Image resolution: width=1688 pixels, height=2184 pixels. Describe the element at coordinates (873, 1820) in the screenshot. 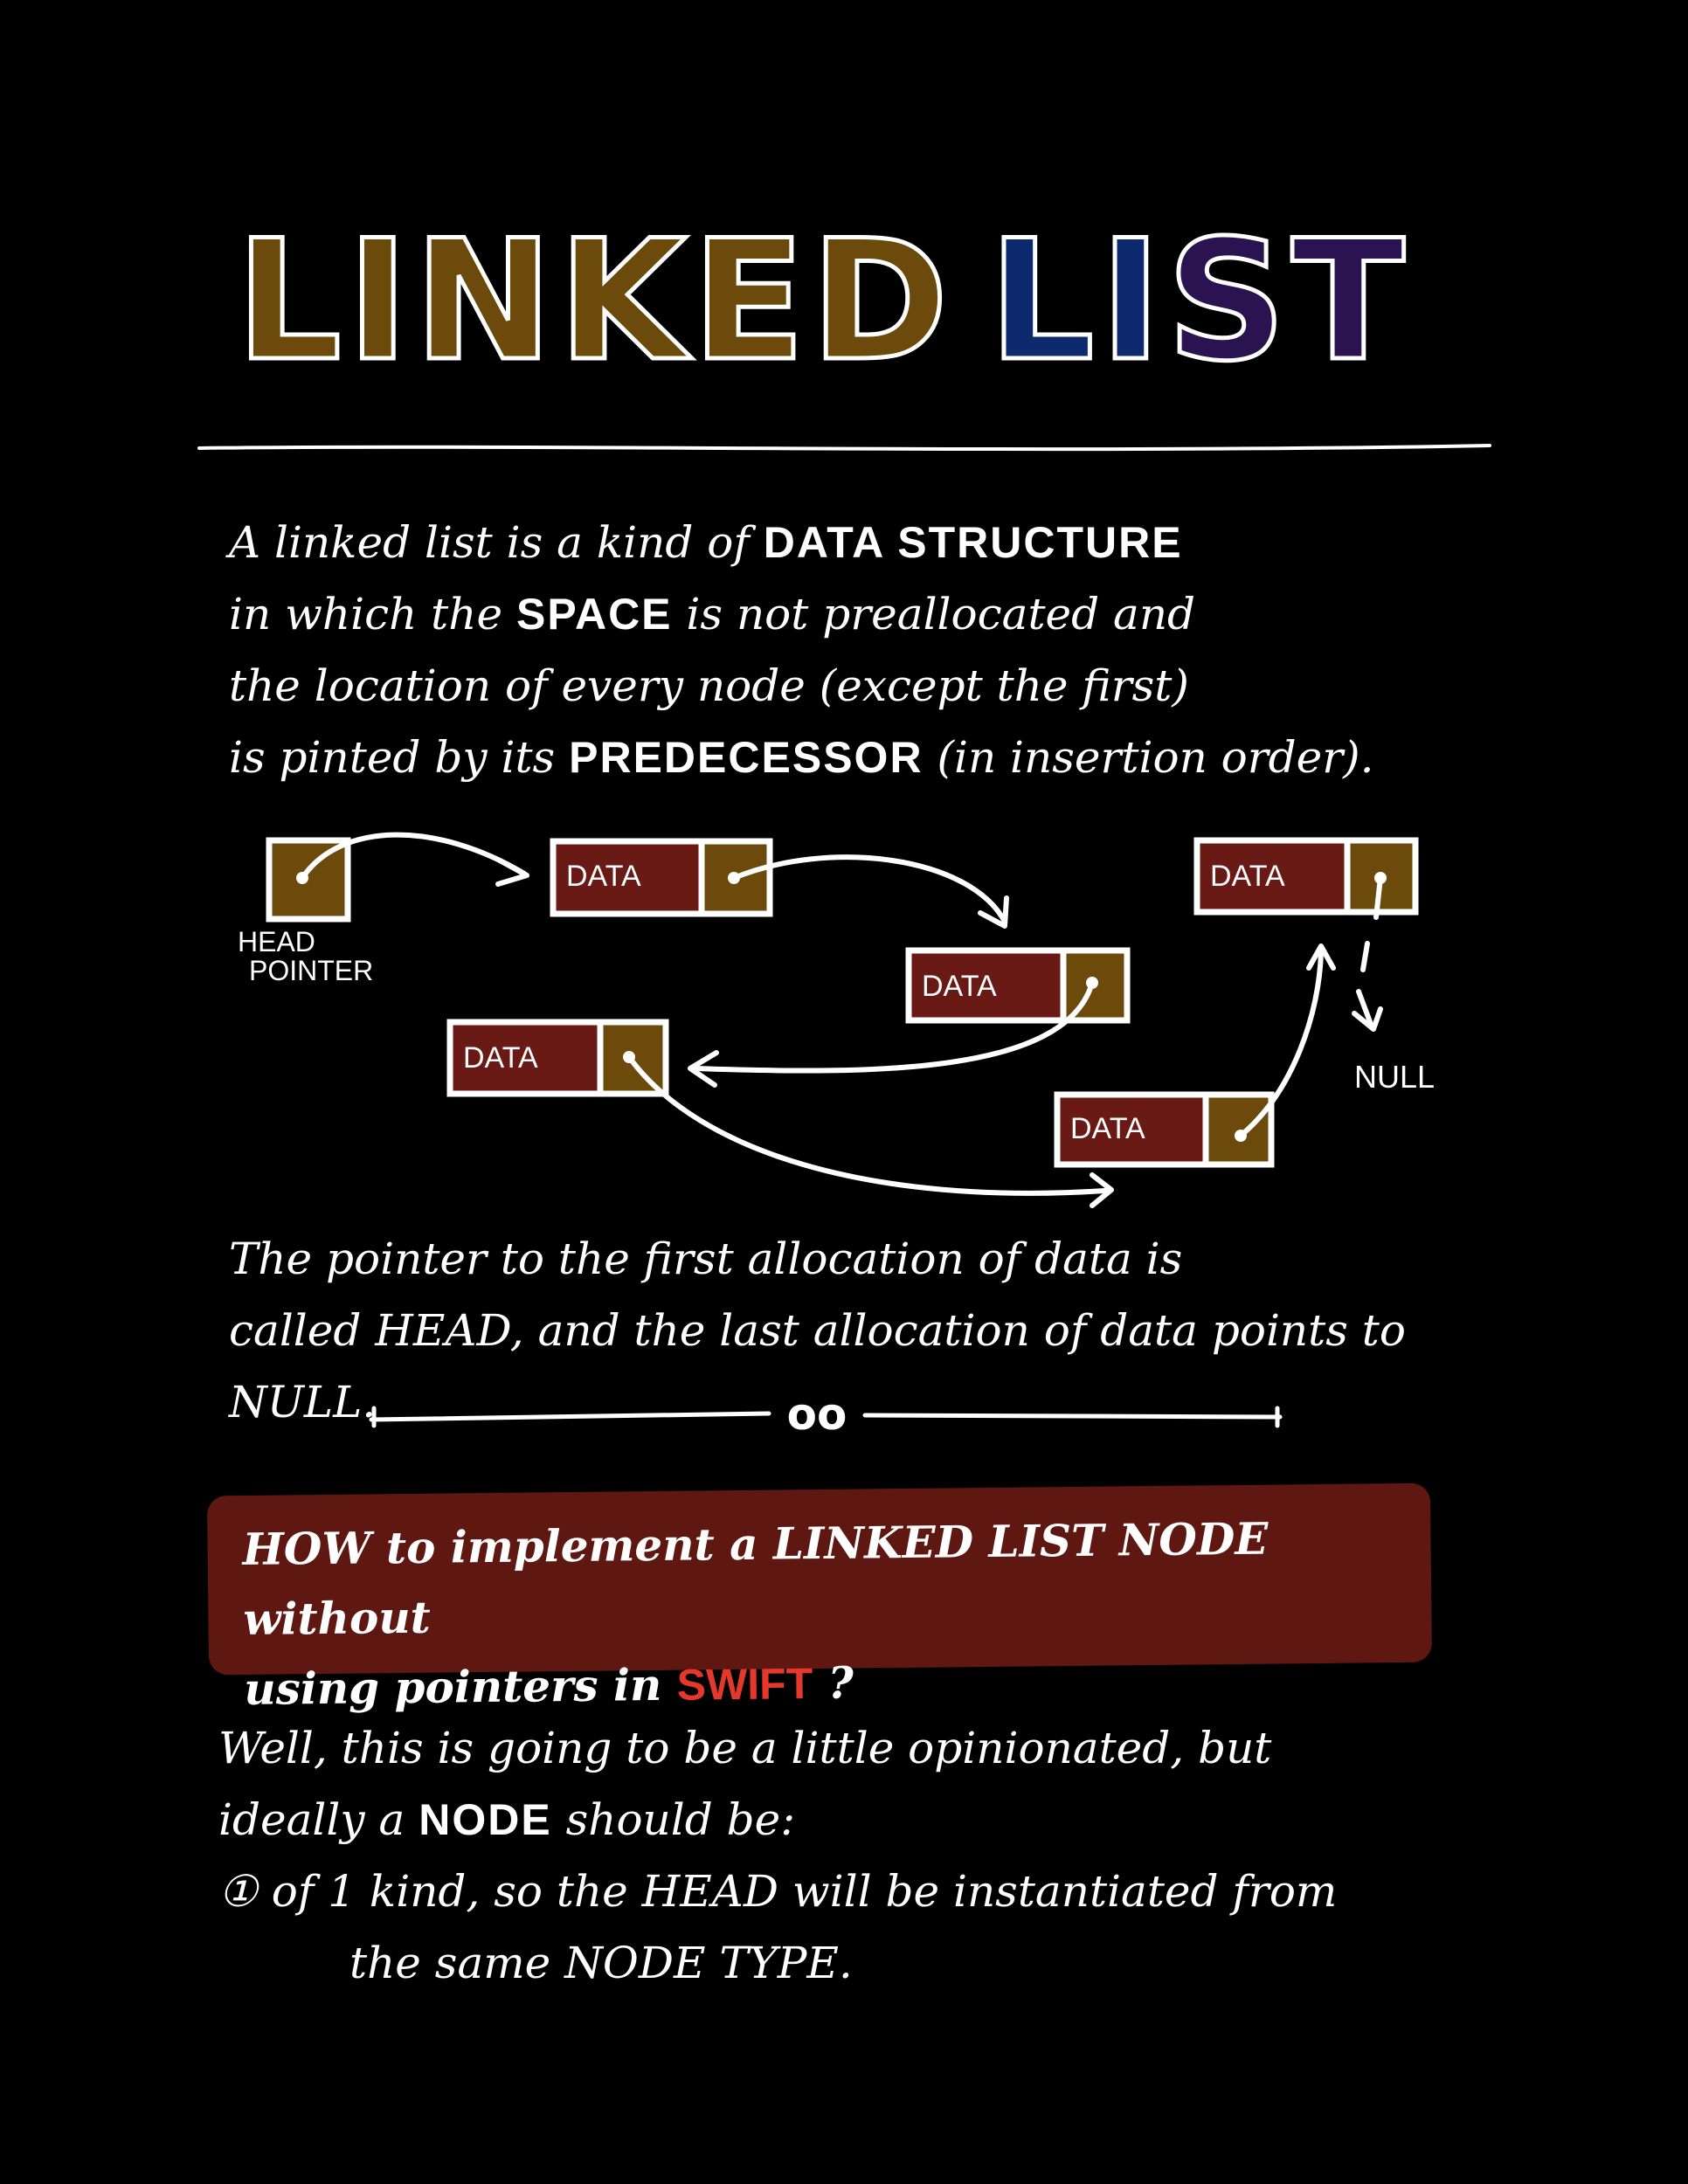

I see `well-line-2: ideally a NODE should be:` at that location.